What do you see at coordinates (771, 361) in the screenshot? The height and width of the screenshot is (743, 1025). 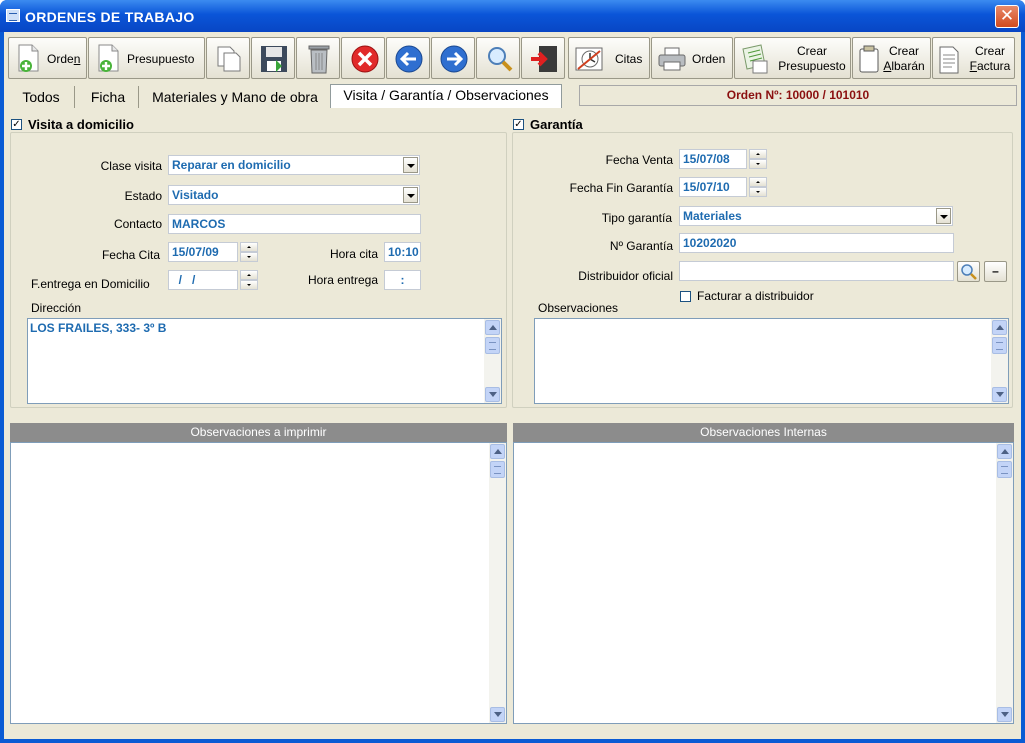 I see `garantia-observaciones-textarea` at bounding box center [771, 361].